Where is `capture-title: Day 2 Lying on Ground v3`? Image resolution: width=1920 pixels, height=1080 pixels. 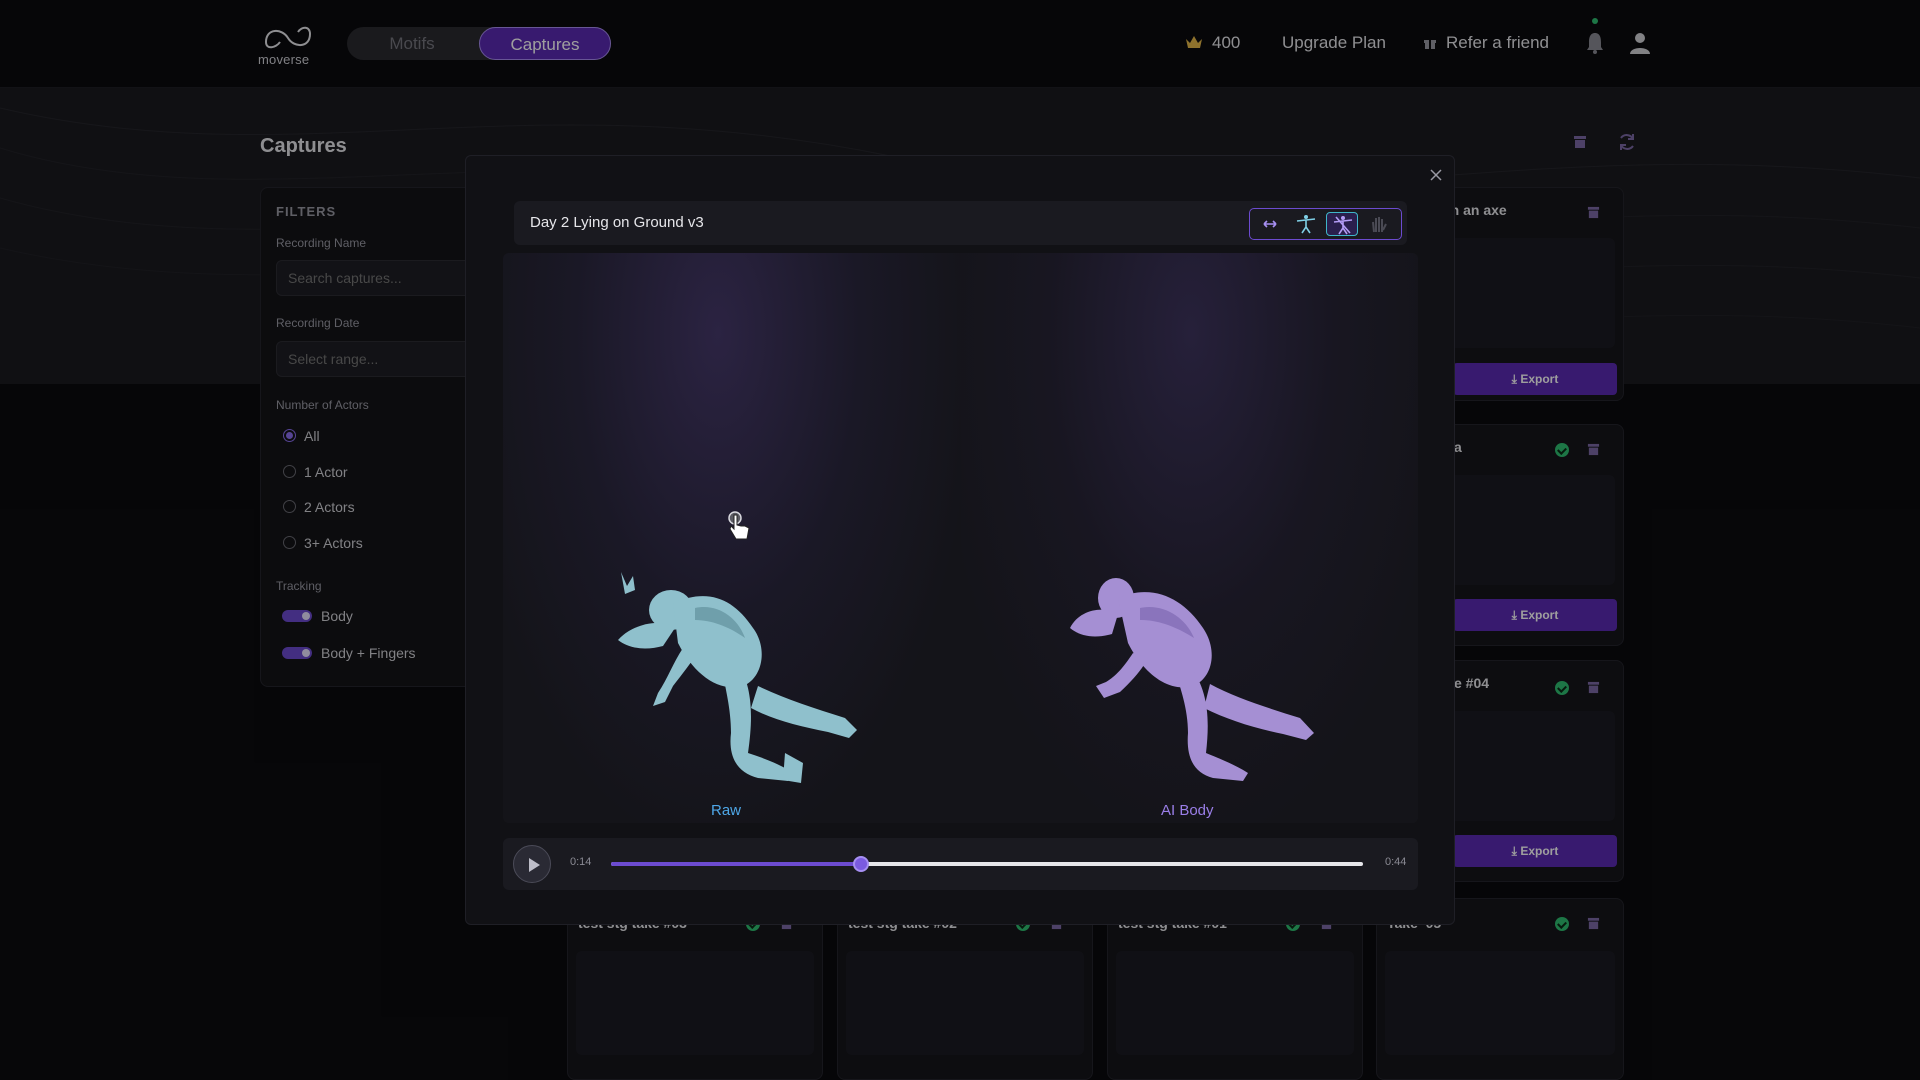 capture-title: Day 2 Lying on Ground v3 is located at coordinates (617, 222).